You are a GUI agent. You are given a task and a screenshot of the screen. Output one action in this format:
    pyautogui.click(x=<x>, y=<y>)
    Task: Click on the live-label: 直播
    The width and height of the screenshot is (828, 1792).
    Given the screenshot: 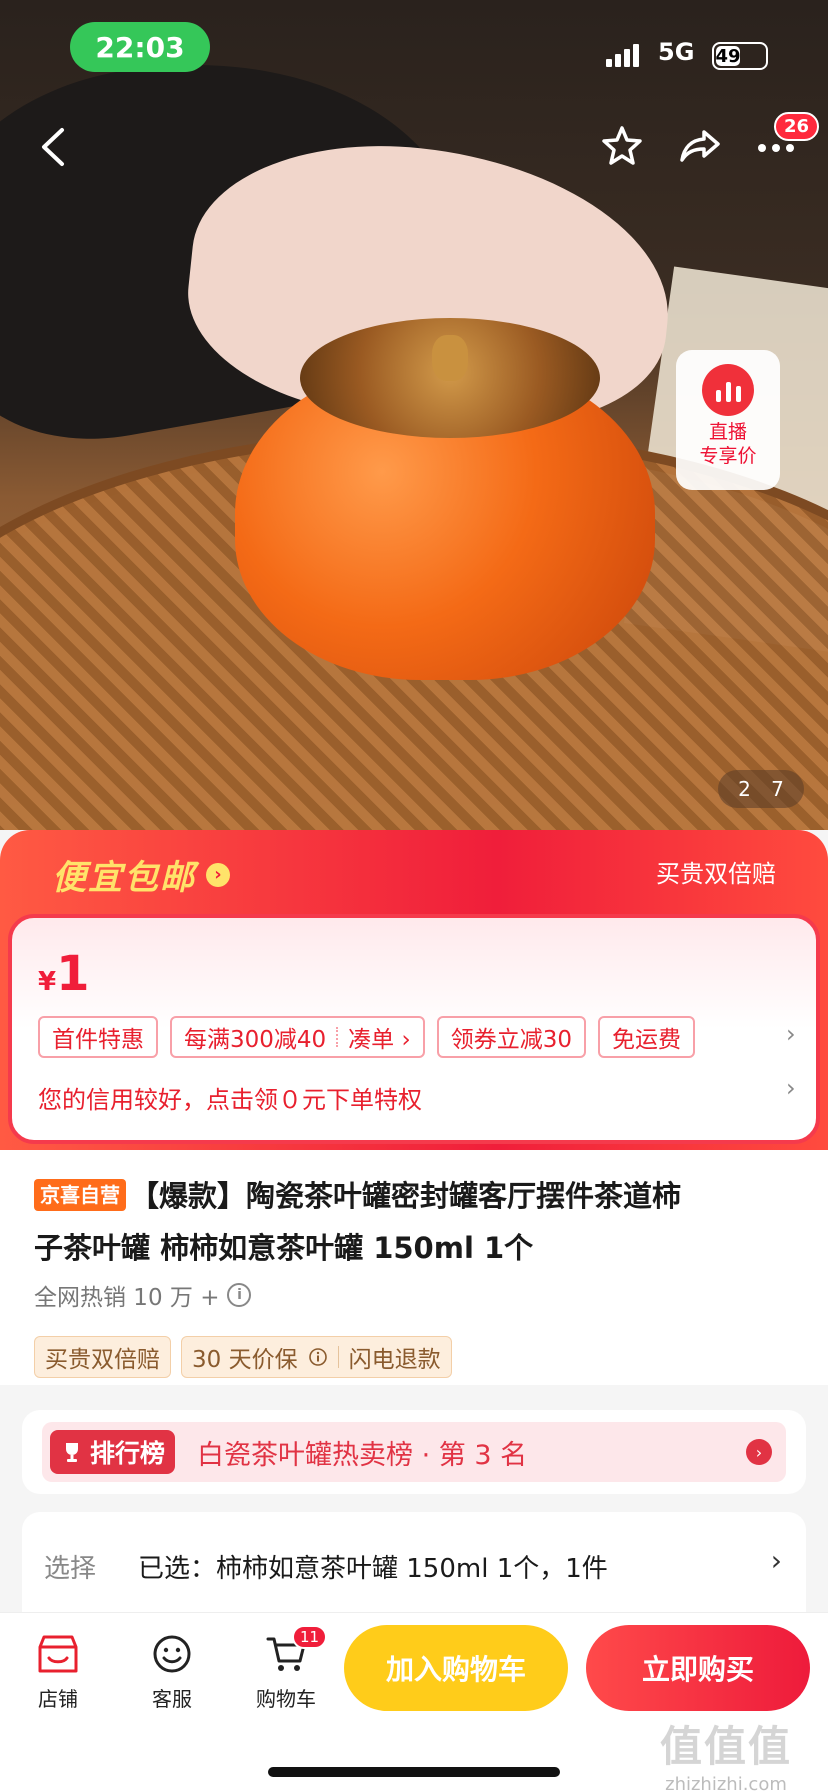 What is the action you would take?
    pyautogui.click(x=727, y=432)
    